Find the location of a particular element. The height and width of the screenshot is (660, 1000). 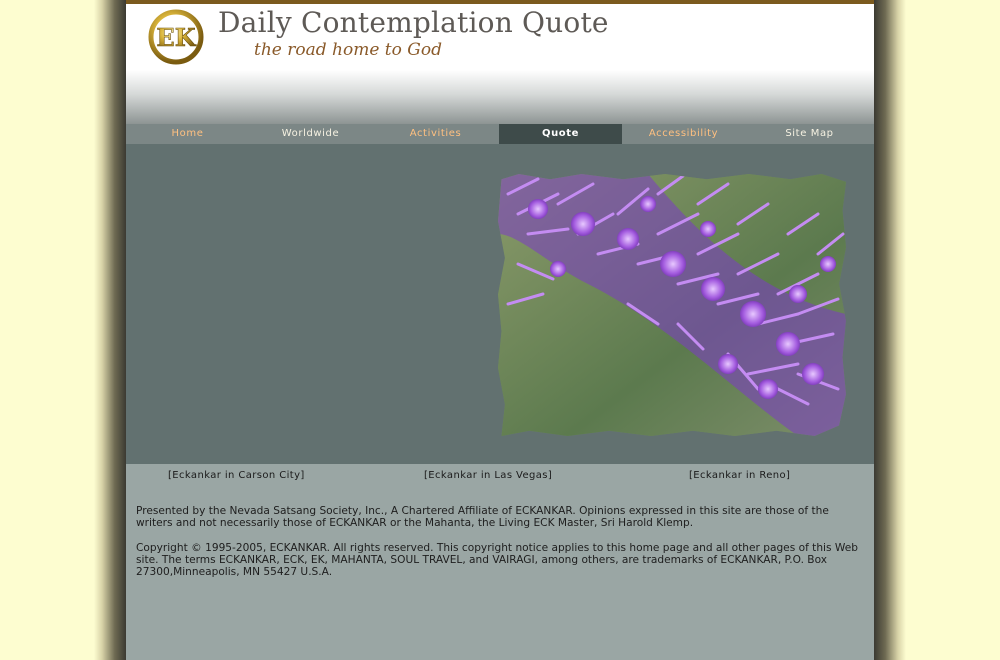

nav-activities: Activities is located at coordinates (435, 134).